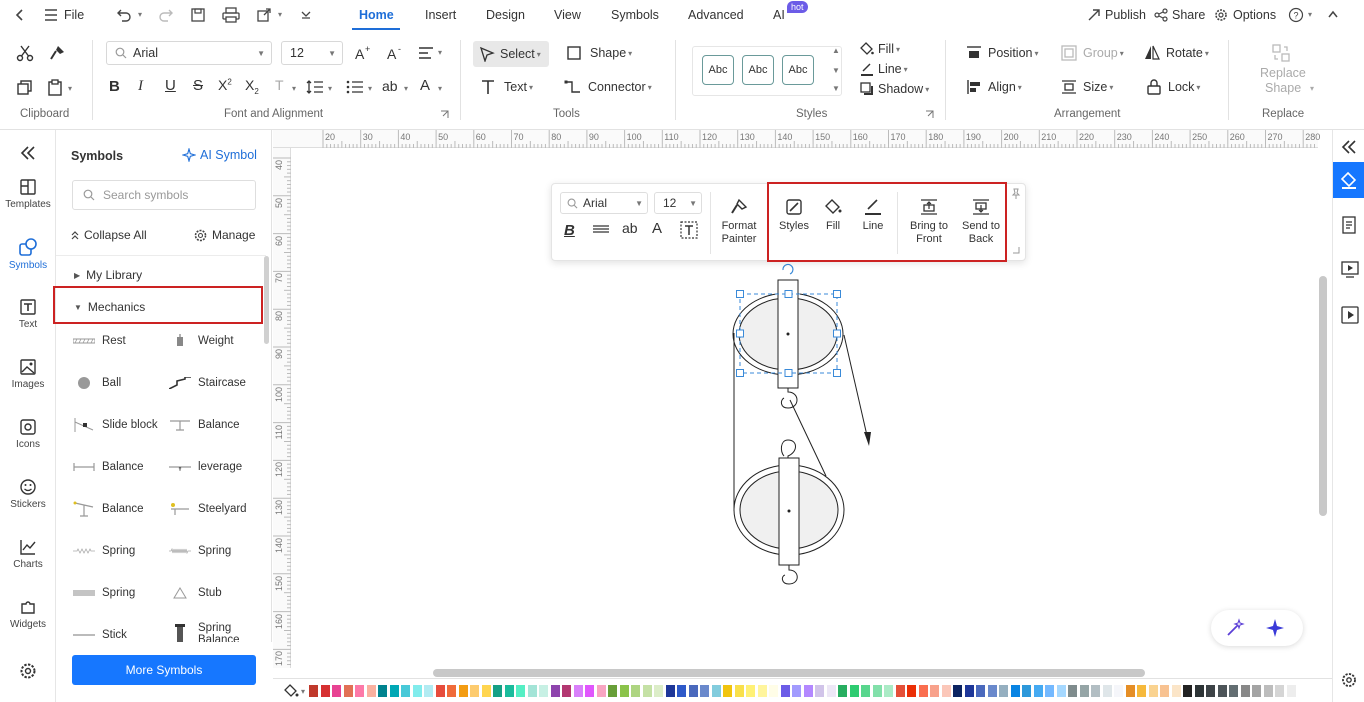 This screenshot has width=1364, height=702. What do you see at coordinates (1161, 15) in the screenshot?
I see `share-icon` at bounding box center [1161, 15].